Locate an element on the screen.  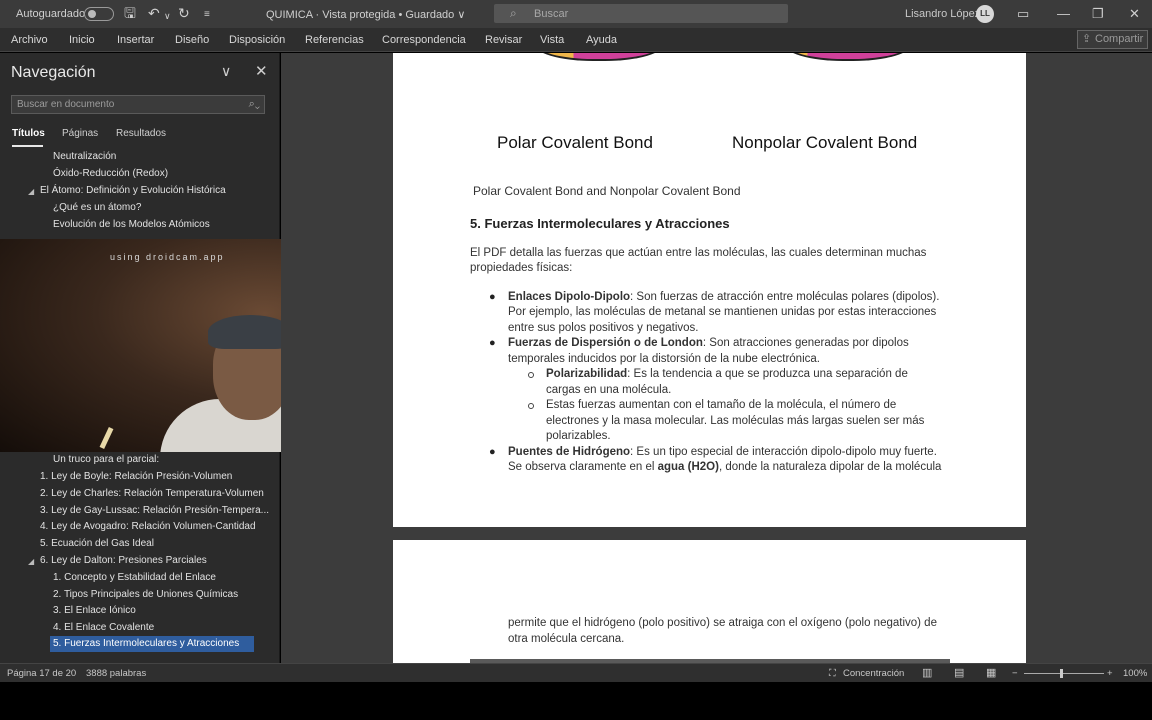
continuation-text: otra molécula cercana. is located at coordinates (566, 639).